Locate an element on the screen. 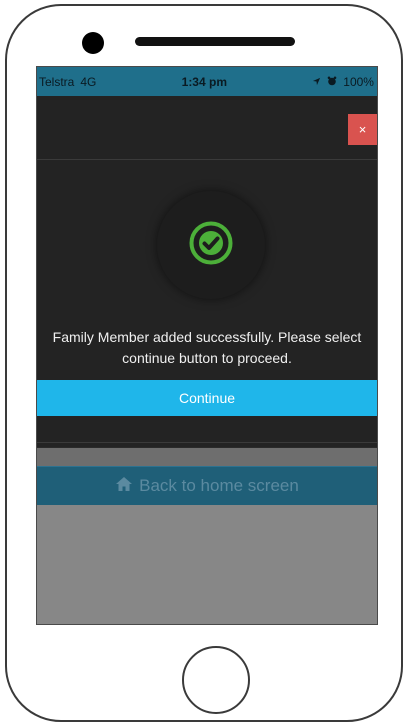  success-icon-container is located at coordinates (211, 245).